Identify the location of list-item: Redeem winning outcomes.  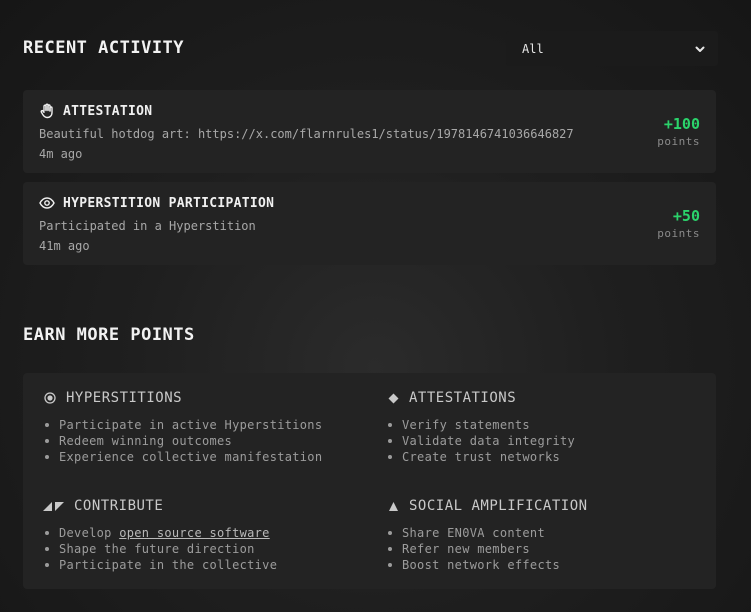
(182, 441).